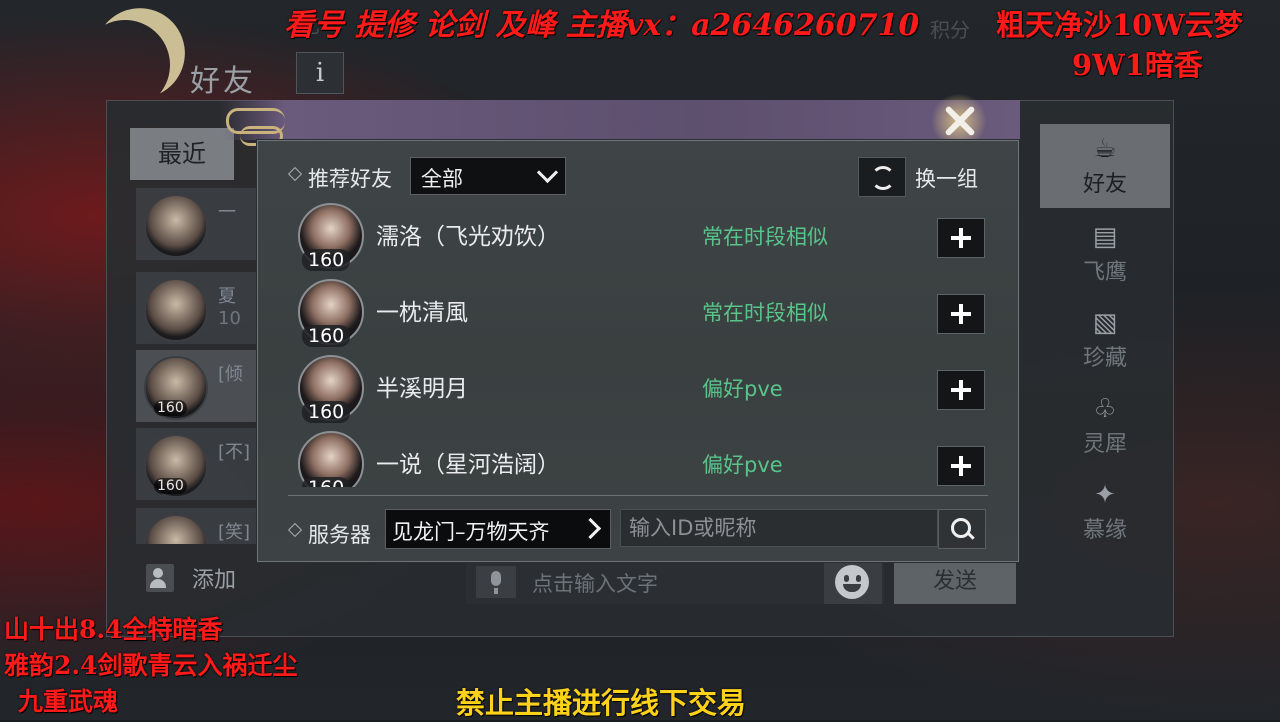 The height and width of the screenshot is (722, 1280). I want to click on filter-dropdown: 全部, so click(488, 176).